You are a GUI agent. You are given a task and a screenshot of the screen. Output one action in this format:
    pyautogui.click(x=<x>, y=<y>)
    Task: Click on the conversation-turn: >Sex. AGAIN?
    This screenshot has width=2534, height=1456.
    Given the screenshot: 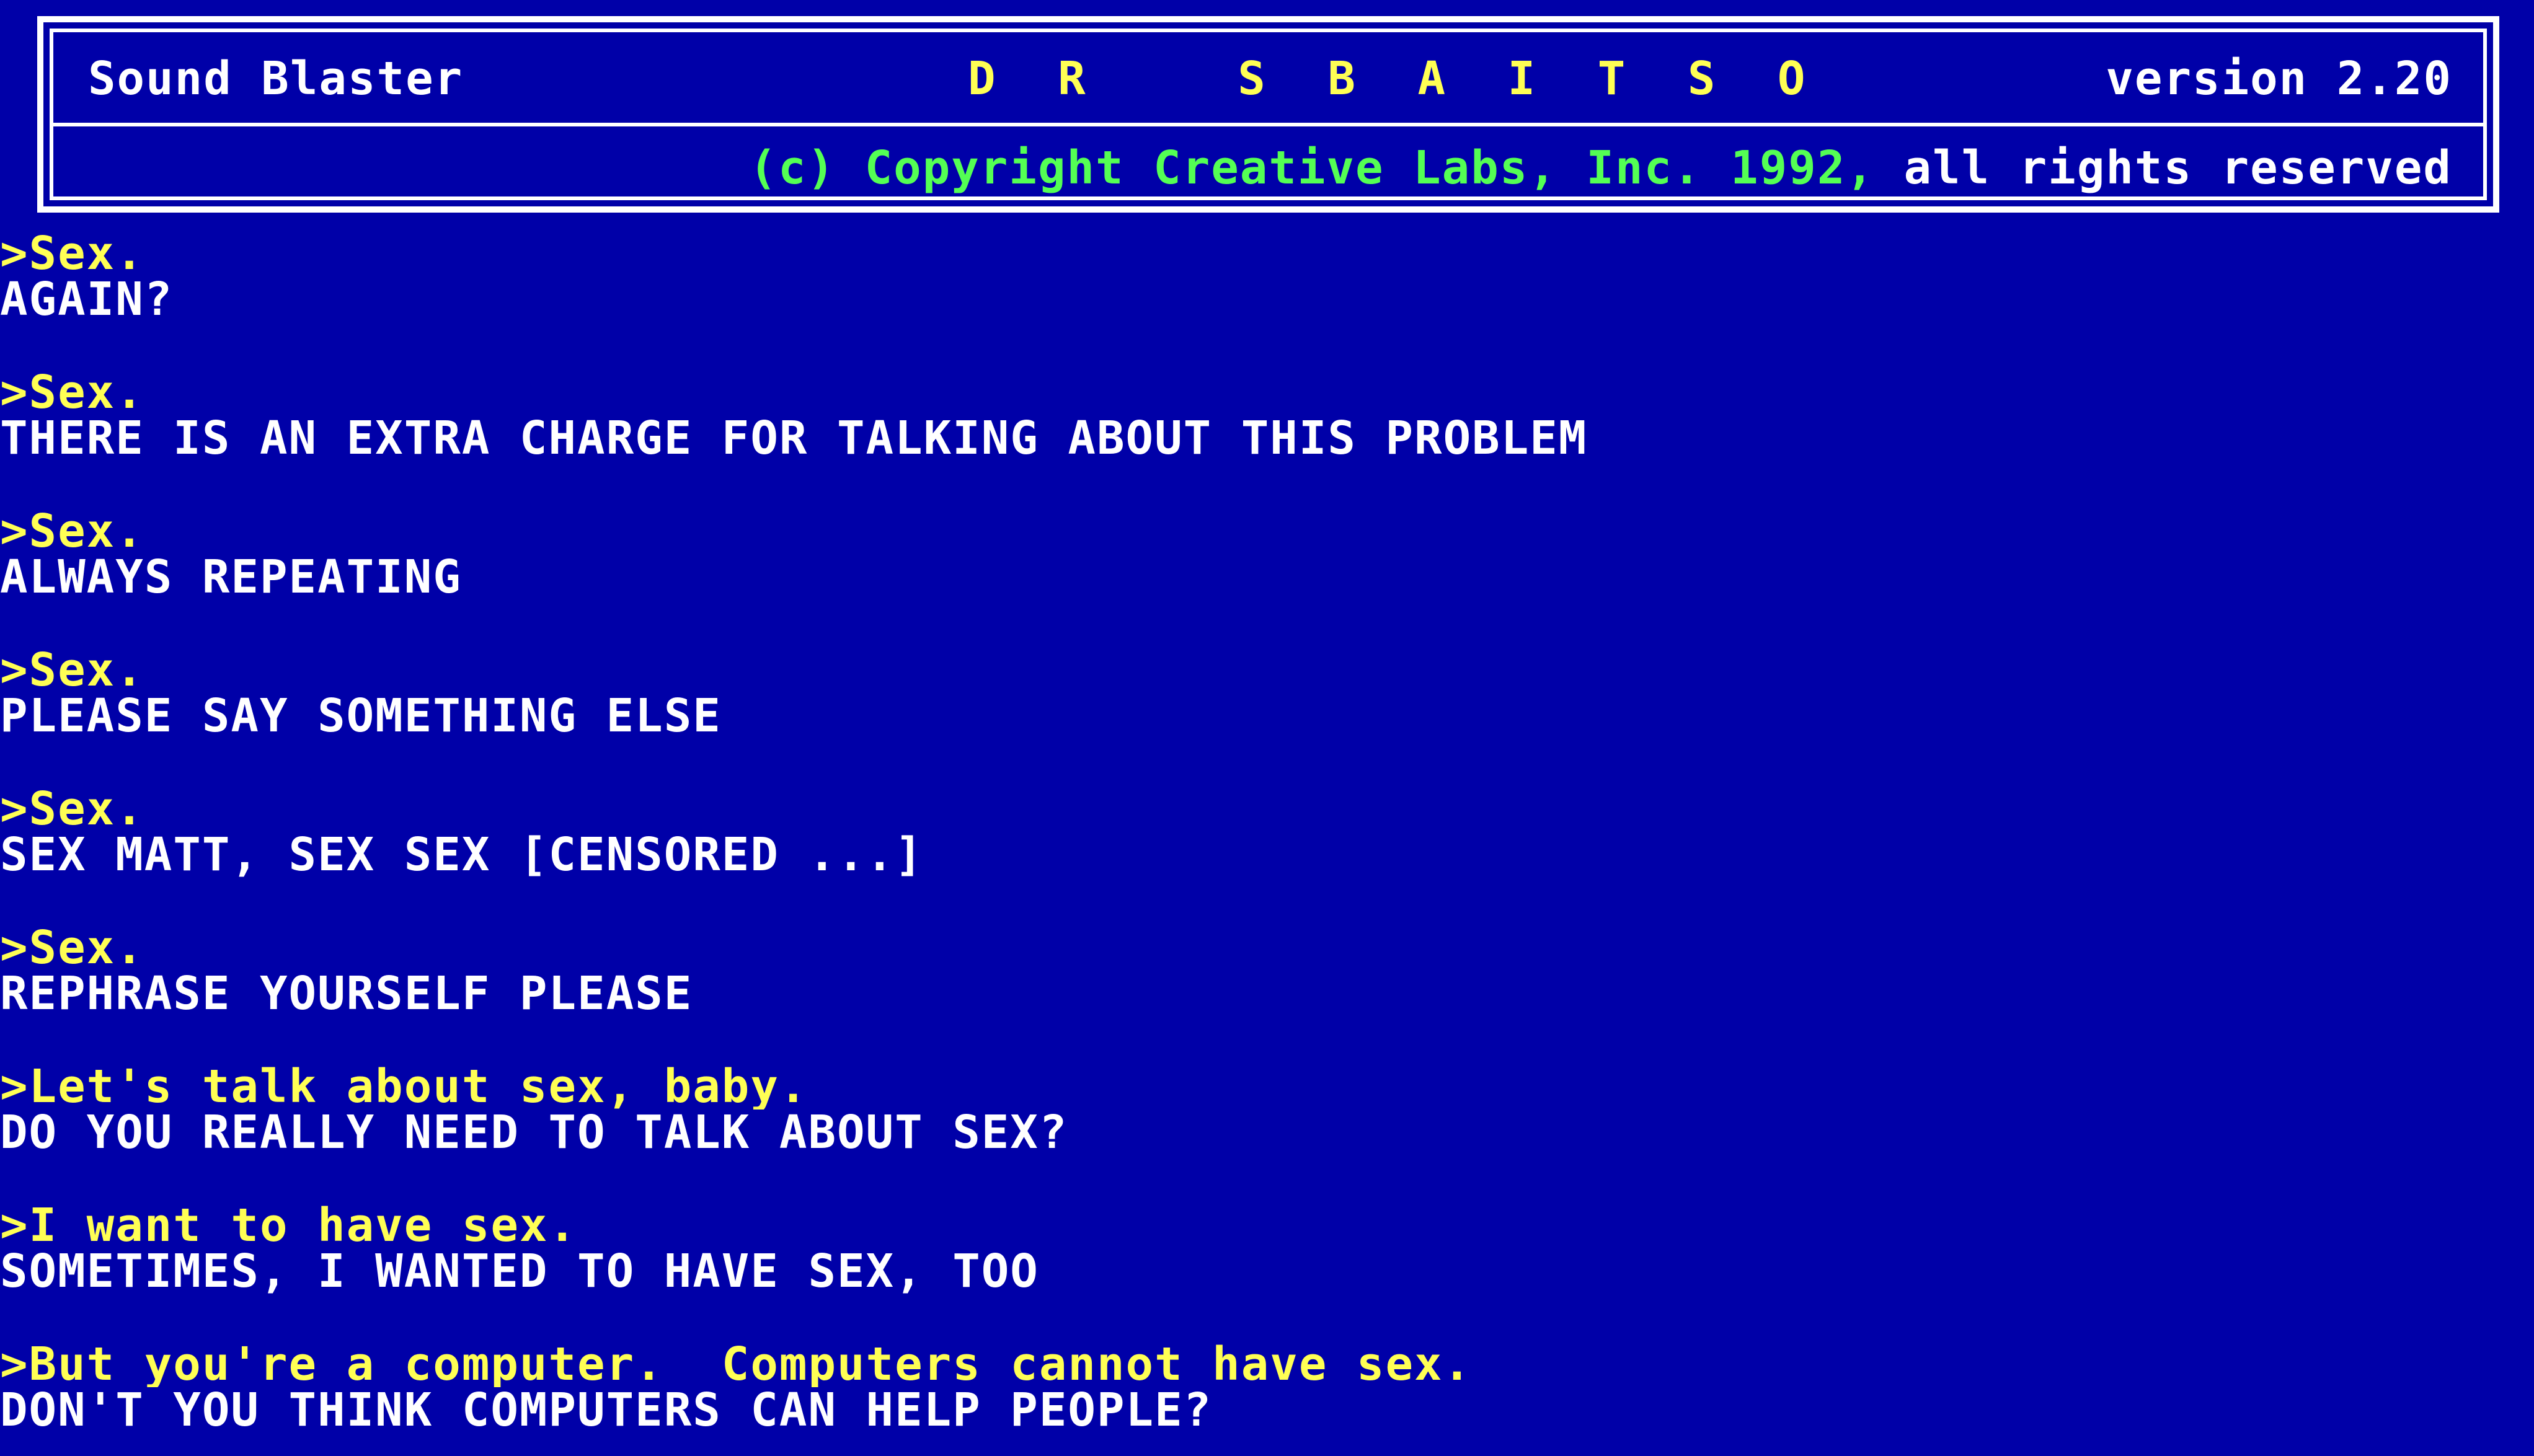 What is the action you would take?
    pyautogui.click(x=1267, y=300)
    